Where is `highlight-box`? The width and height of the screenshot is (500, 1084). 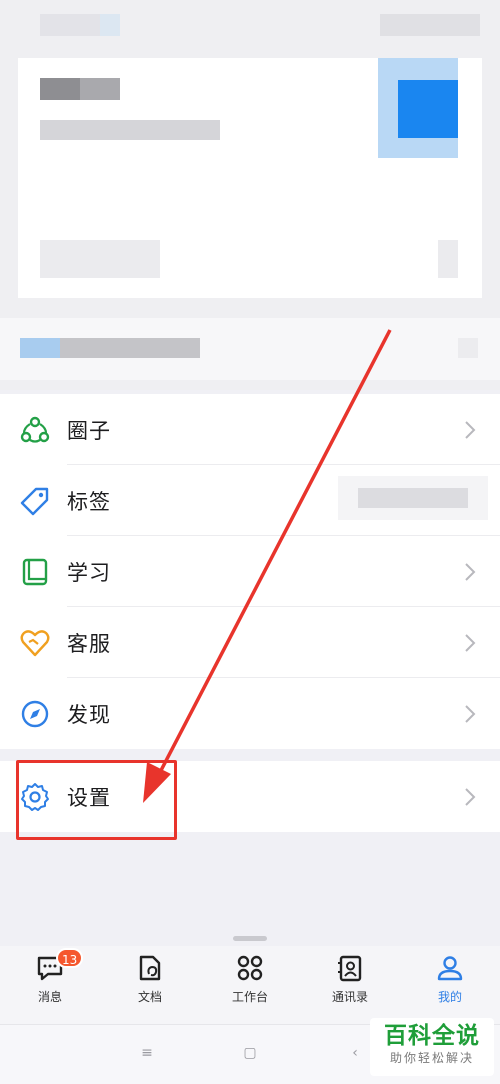 highlight-box is located at coordinates (96, 800).